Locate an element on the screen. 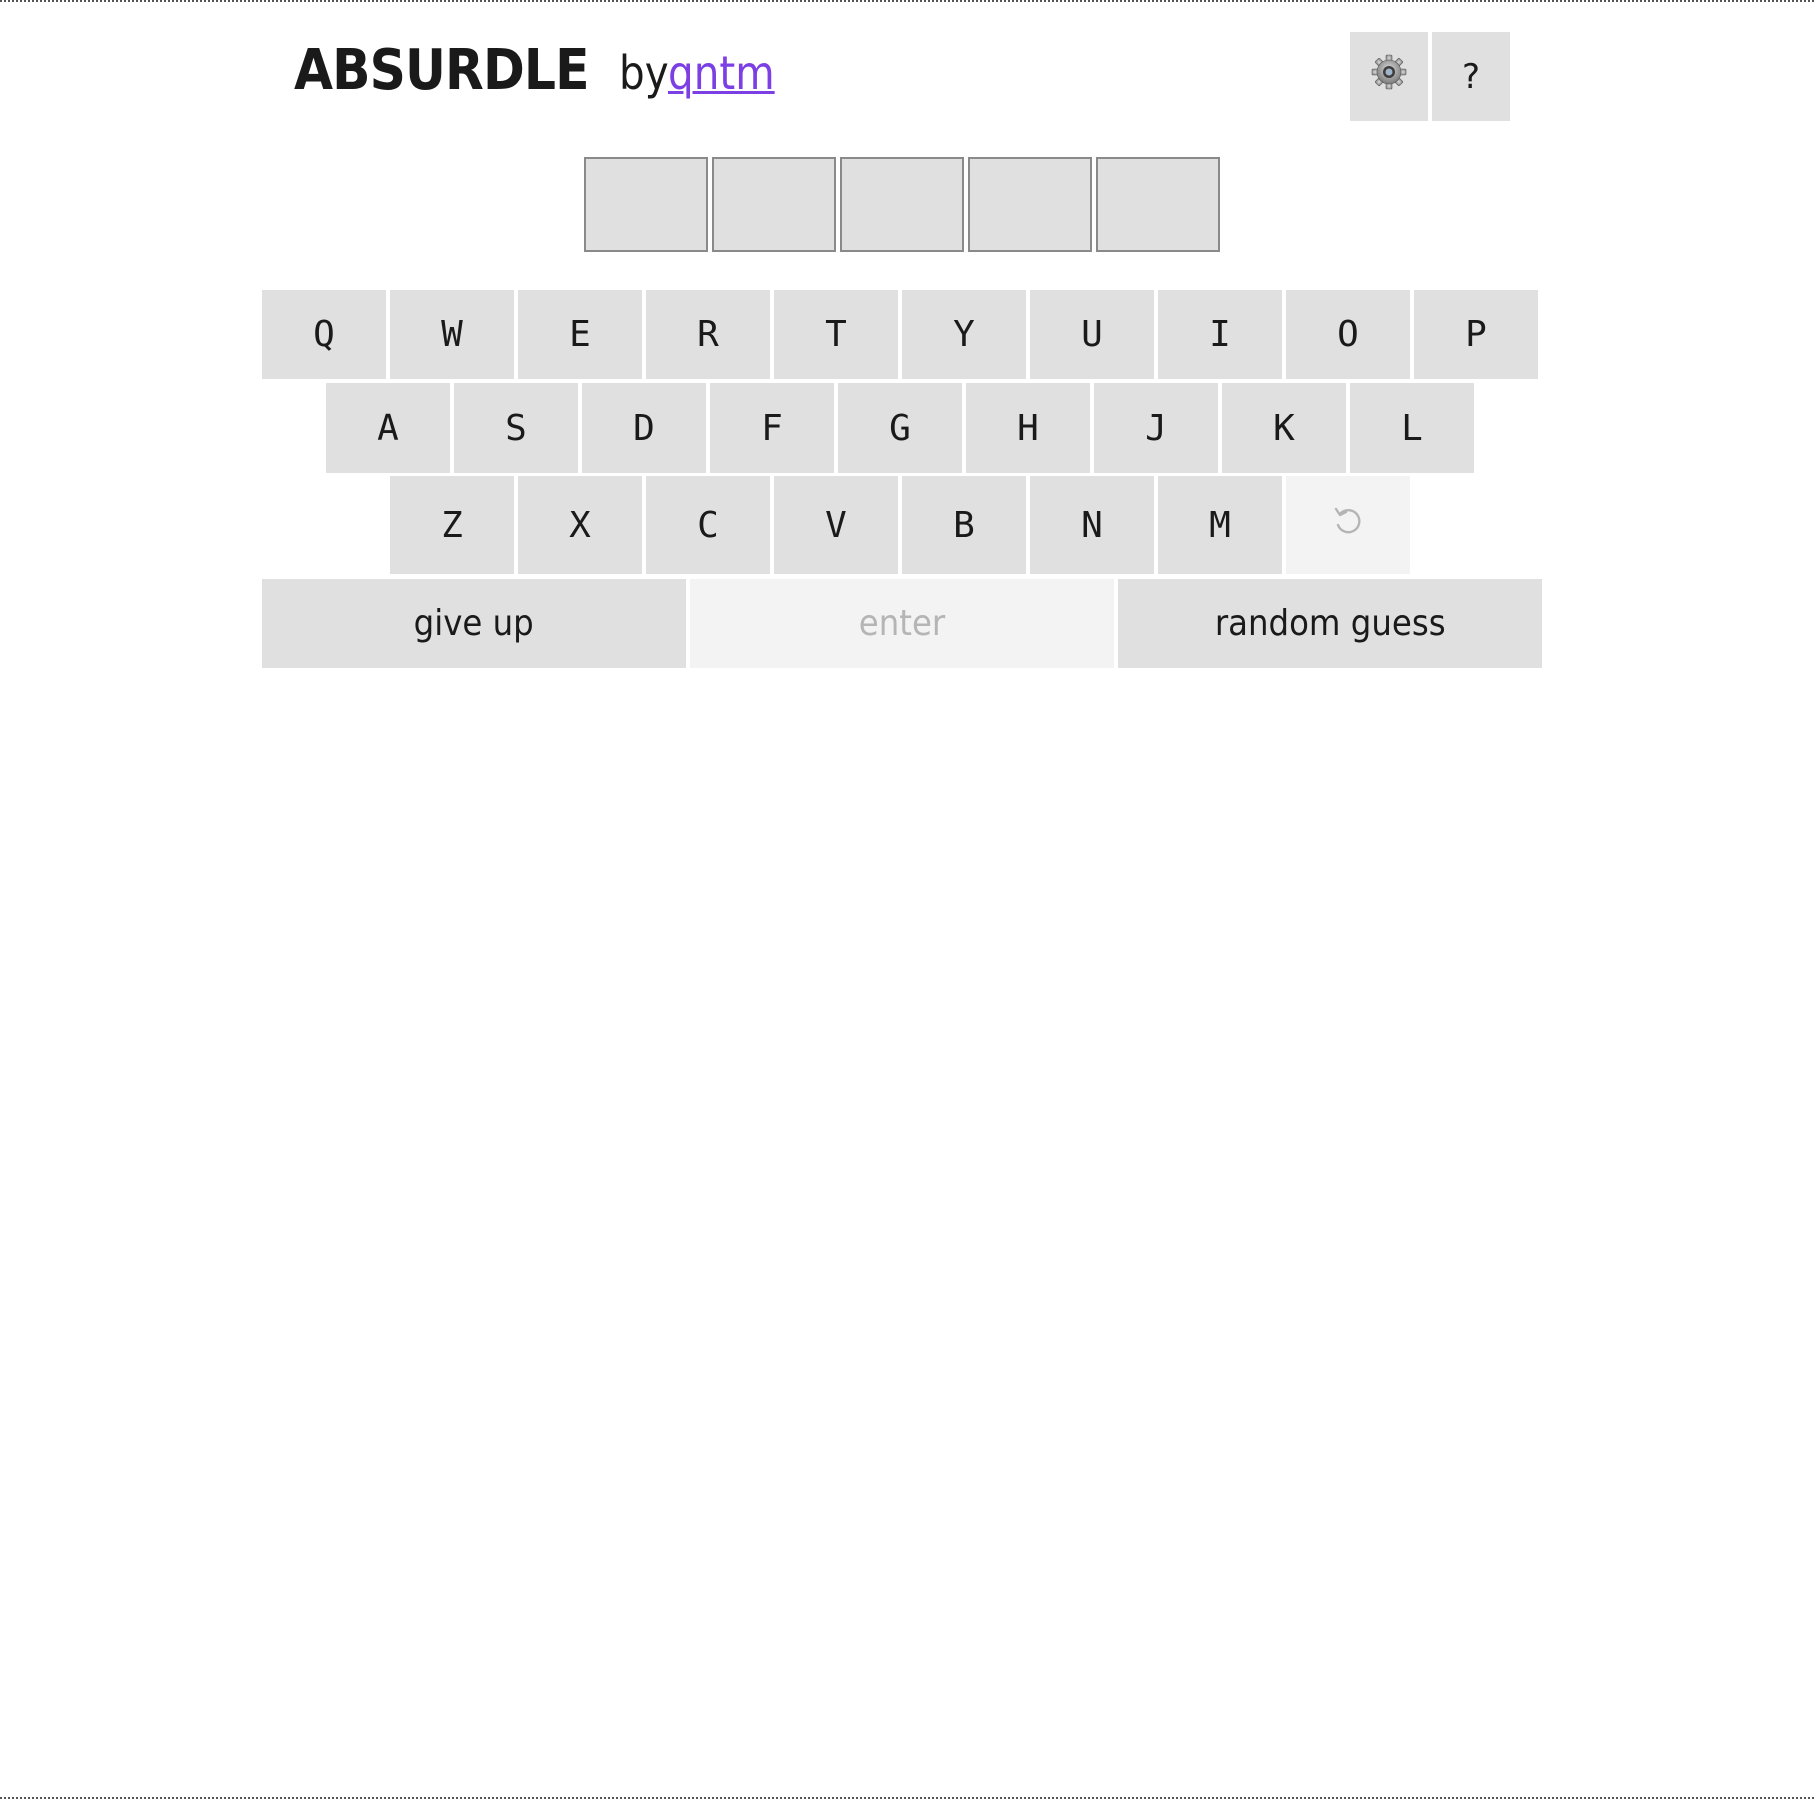 This screenshot has width=1814, height=1800. key-s: S is located at coordinates (516, 428).